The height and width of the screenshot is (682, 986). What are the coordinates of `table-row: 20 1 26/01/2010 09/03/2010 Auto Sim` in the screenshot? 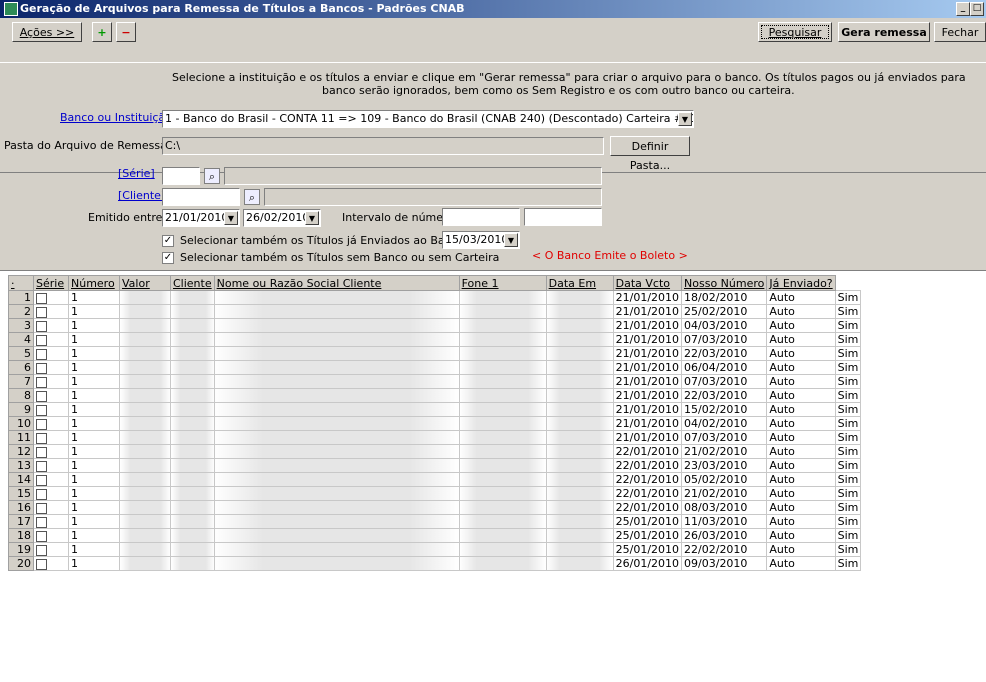 It's located at (435, 563).